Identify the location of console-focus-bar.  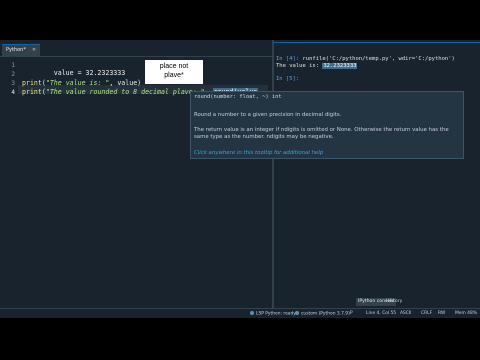
(377, 42).